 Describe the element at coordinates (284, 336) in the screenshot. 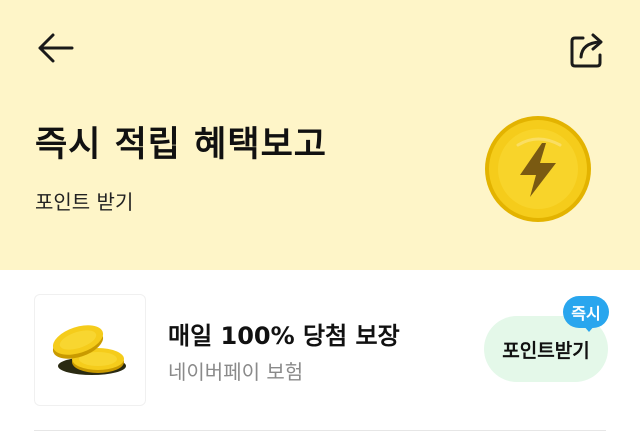

I see `offer-title: 매일 100% 당첨 보장` at that location.